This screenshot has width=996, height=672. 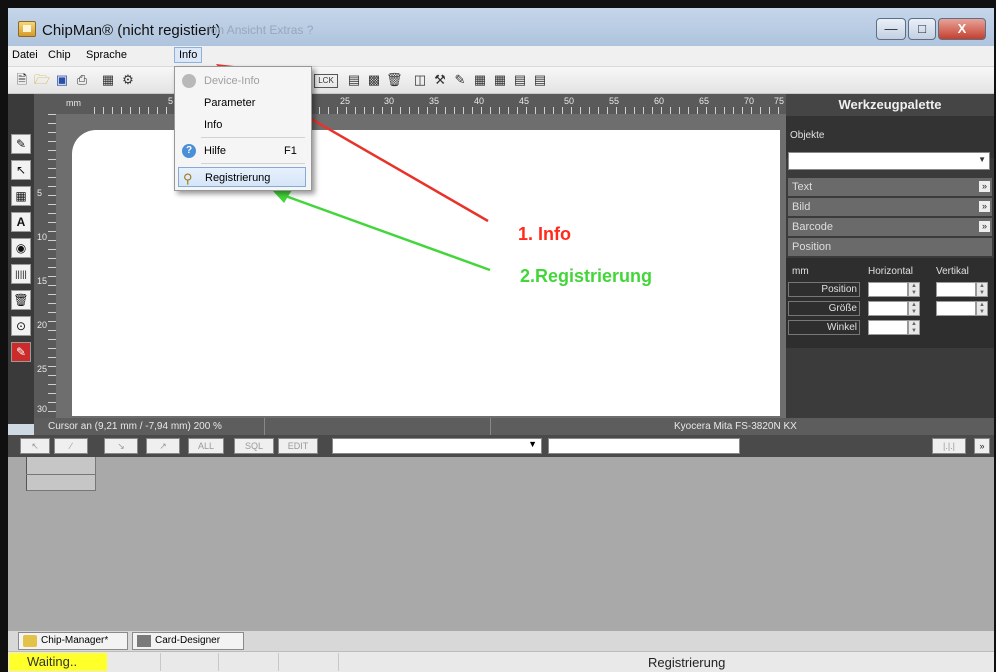 What do you see at coordinates (644, 446) in the screenshot?
I see `filter-input` at bounding box center [644, 446].